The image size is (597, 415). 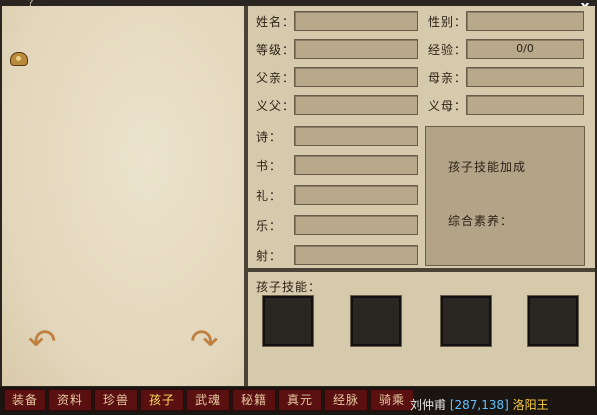 What do you see at coordinates (276, 50) in the screenshot?
I see `level-label: 等级：` at bounding box center [276, 50].